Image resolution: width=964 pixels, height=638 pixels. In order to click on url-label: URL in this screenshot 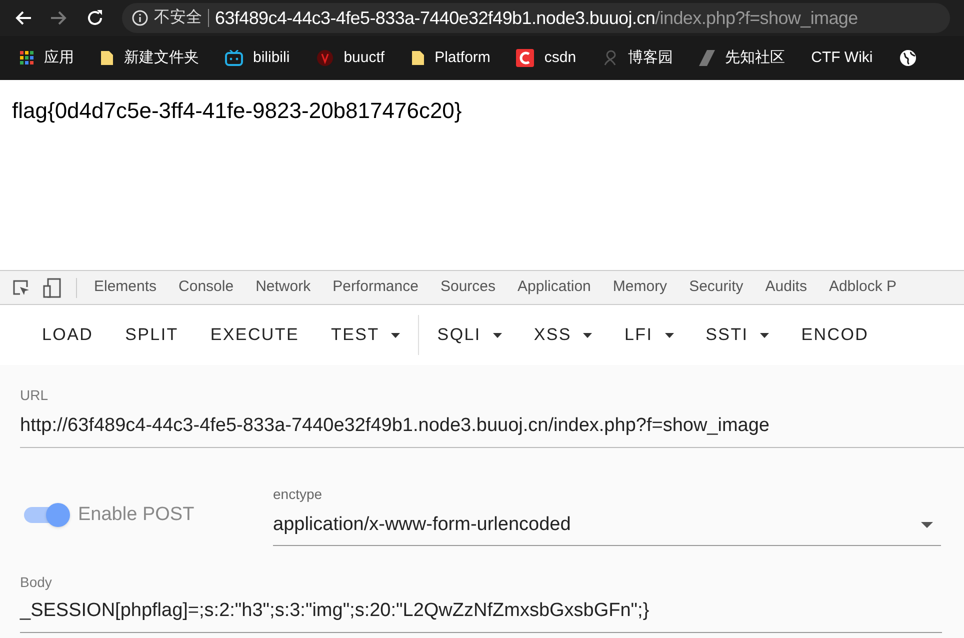, I will do `click(35, 395)`.